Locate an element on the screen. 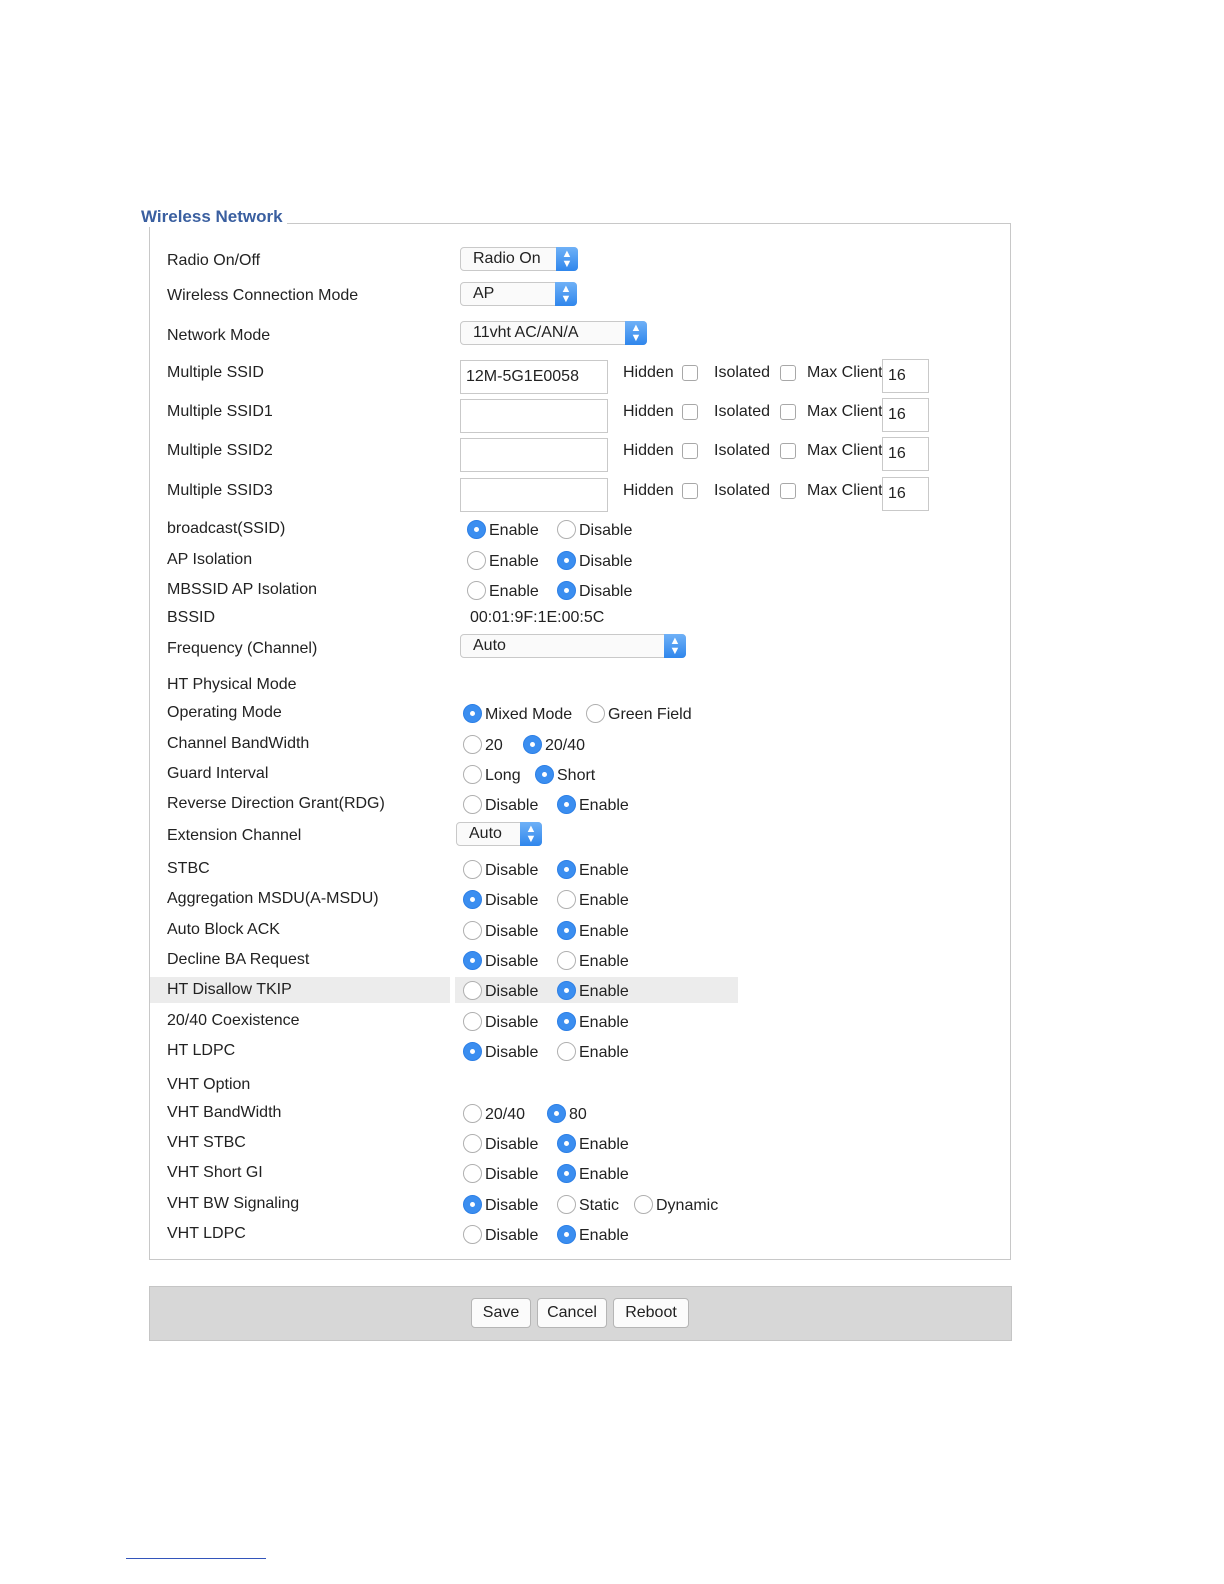  amsdu-opt1: Disable is located at coordinates (500, 900).